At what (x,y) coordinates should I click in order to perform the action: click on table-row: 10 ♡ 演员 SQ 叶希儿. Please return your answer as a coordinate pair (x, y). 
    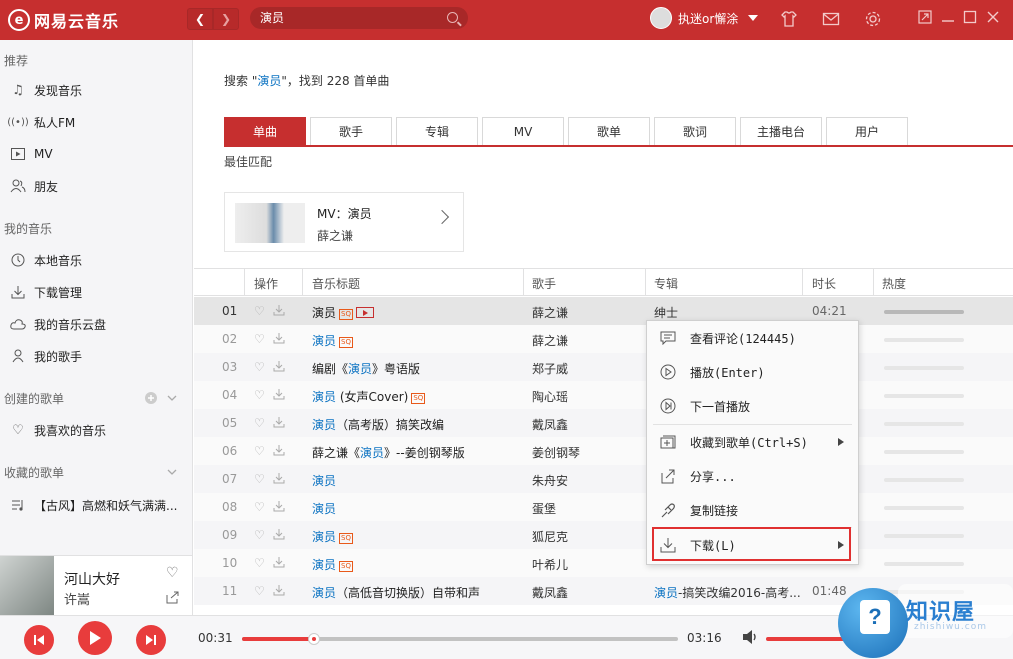
    Looking at the image, I should click on (603, 563).